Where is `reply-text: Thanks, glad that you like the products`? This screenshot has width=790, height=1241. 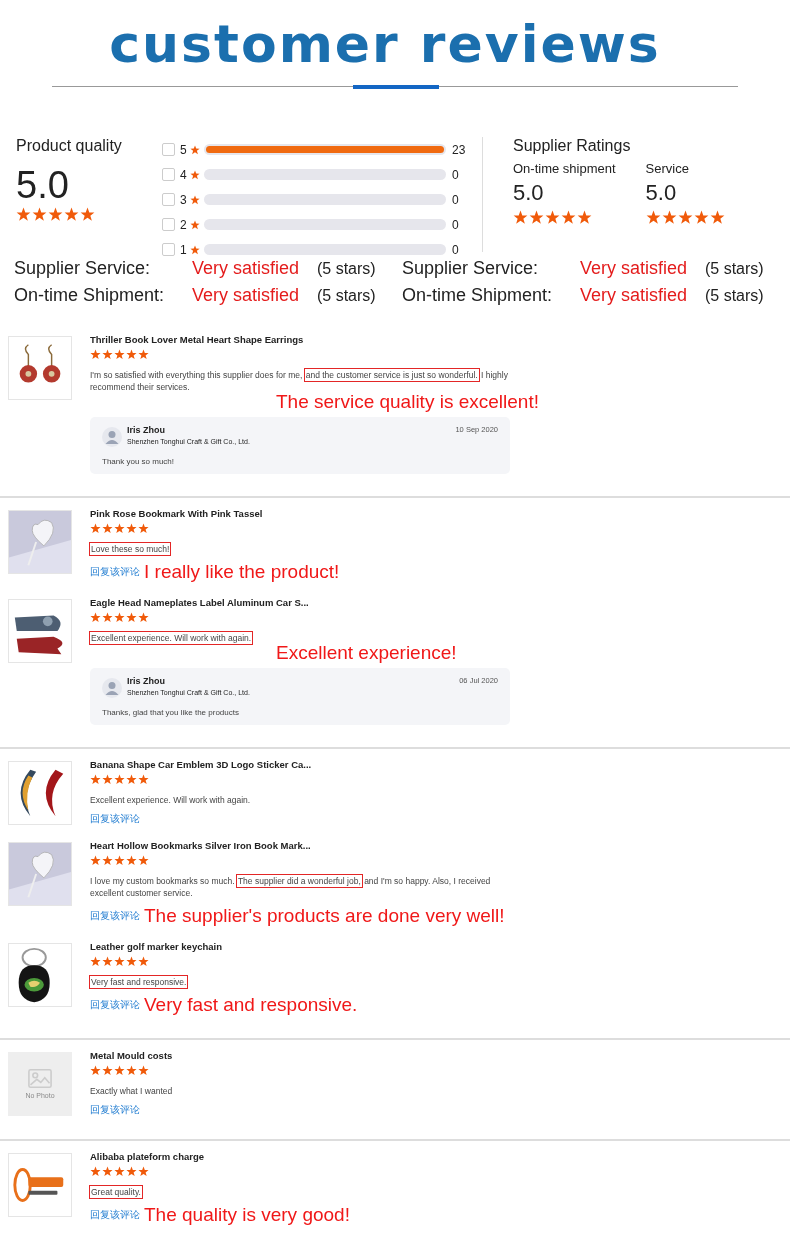
reply-text: Thanks, glad that you like the products is located at coordinates (171, 712).